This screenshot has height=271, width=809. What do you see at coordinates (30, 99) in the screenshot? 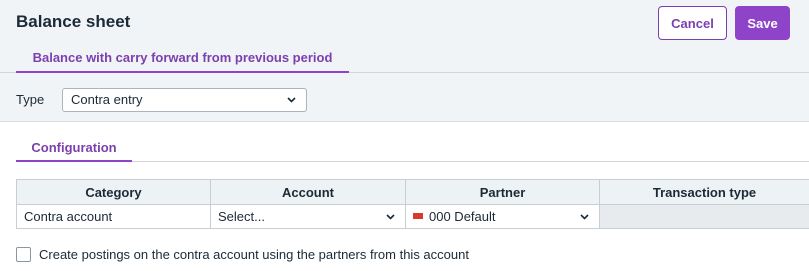
I see `type-label: Type` at bounding box center [30, 99].